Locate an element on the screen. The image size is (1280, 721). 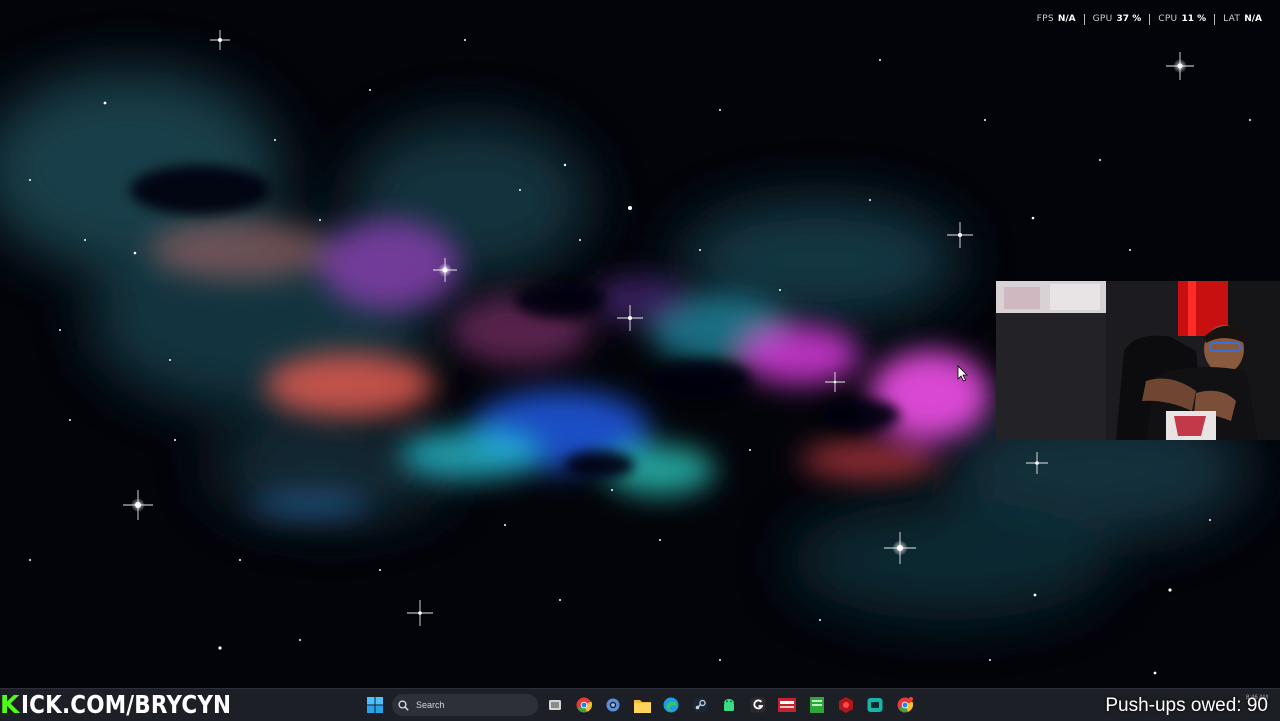
perf-gpu: GPU 37 % is located at coordinates (1117, 19).